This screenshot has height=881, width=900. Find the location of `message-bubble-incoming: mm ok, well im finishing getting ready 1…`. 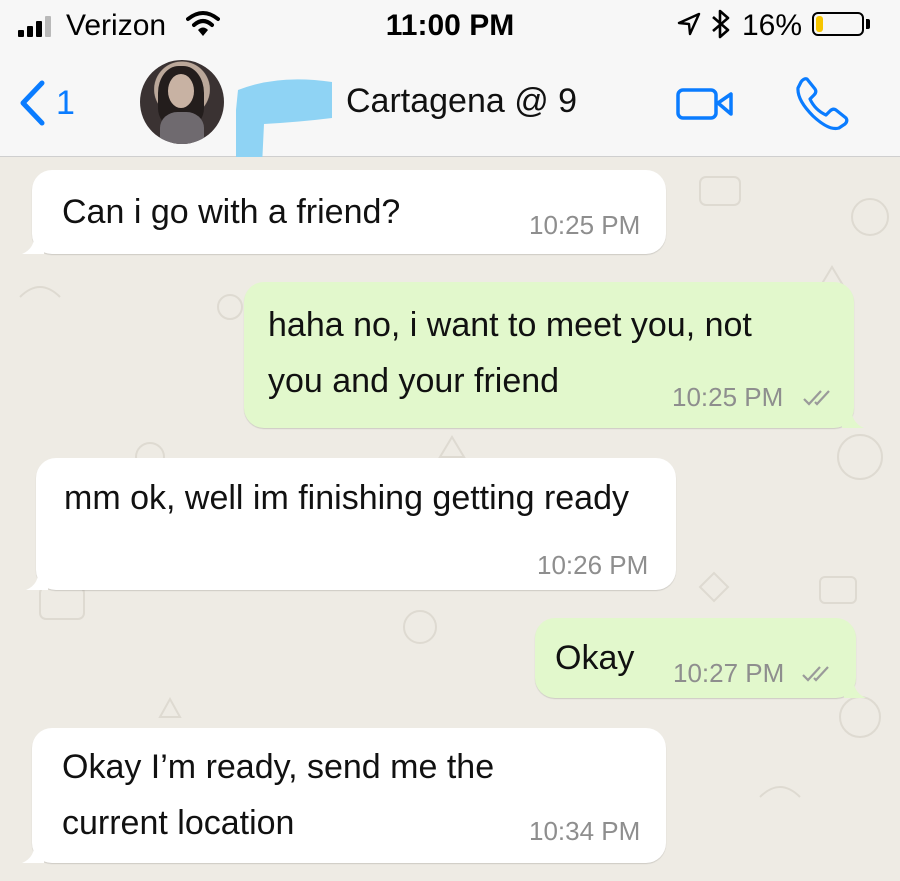

message-bubble-incoming: mm ok, well im finishing getting ready 1… is located at coordinates (351, 524).